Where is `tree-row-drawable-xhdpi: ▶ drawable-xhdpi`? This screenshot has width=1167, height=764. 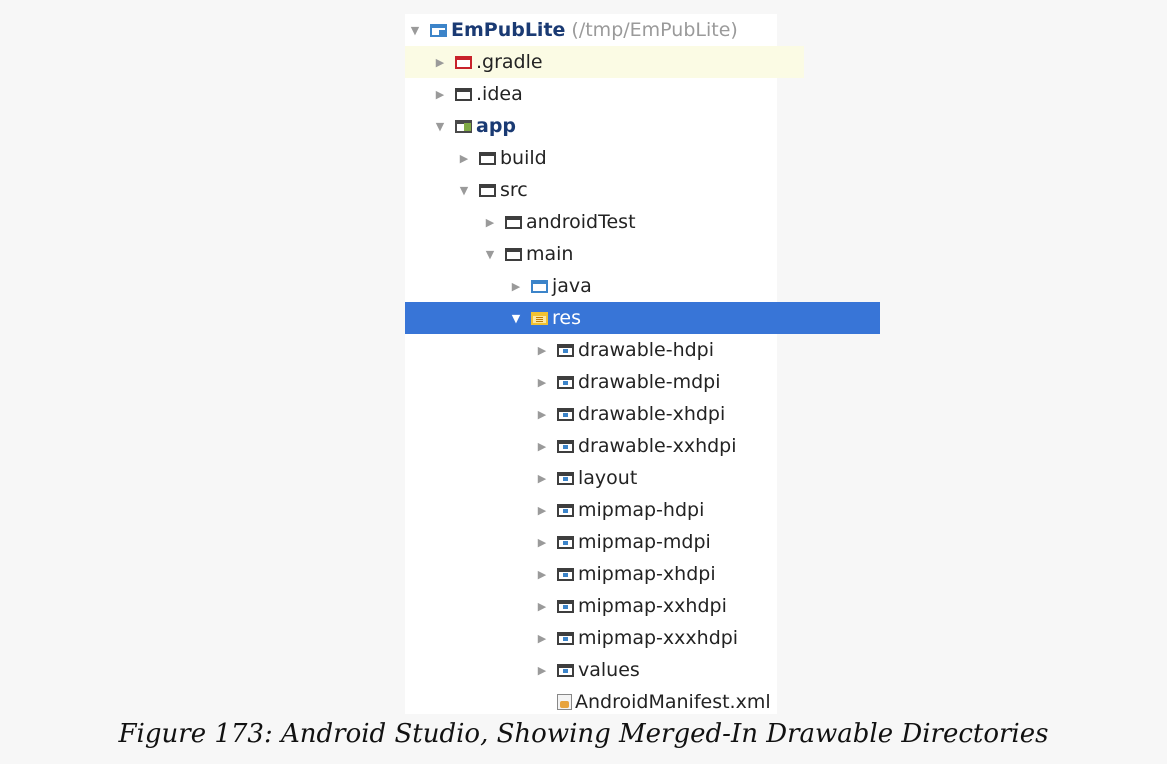
tree-row-drawable-xhdpi: ▶ drawable-xhdpi is located at coordinates (655, 414).